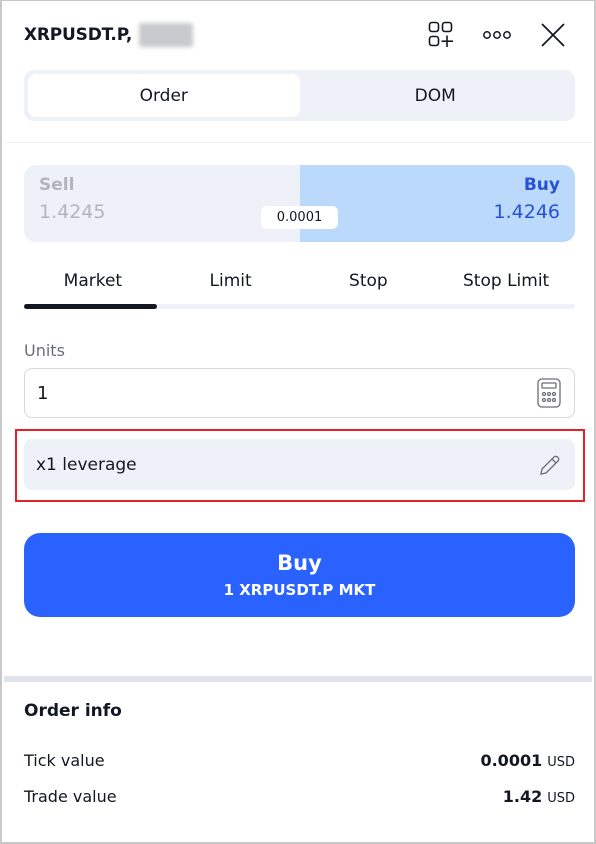  What do you see at coordinates (298, 35) in the screenshot?
I see `panel-header: XRPUSDT.P,` at bounding box center [298, 35].